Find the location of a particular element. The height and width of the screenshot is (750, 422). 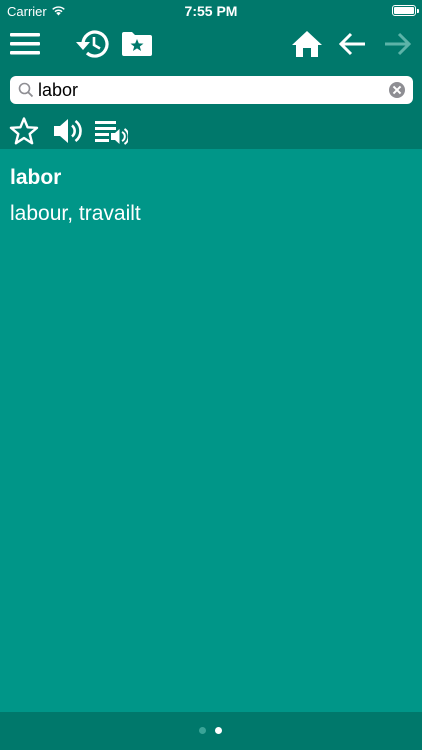

search-input is located at coordinates (208, 90).